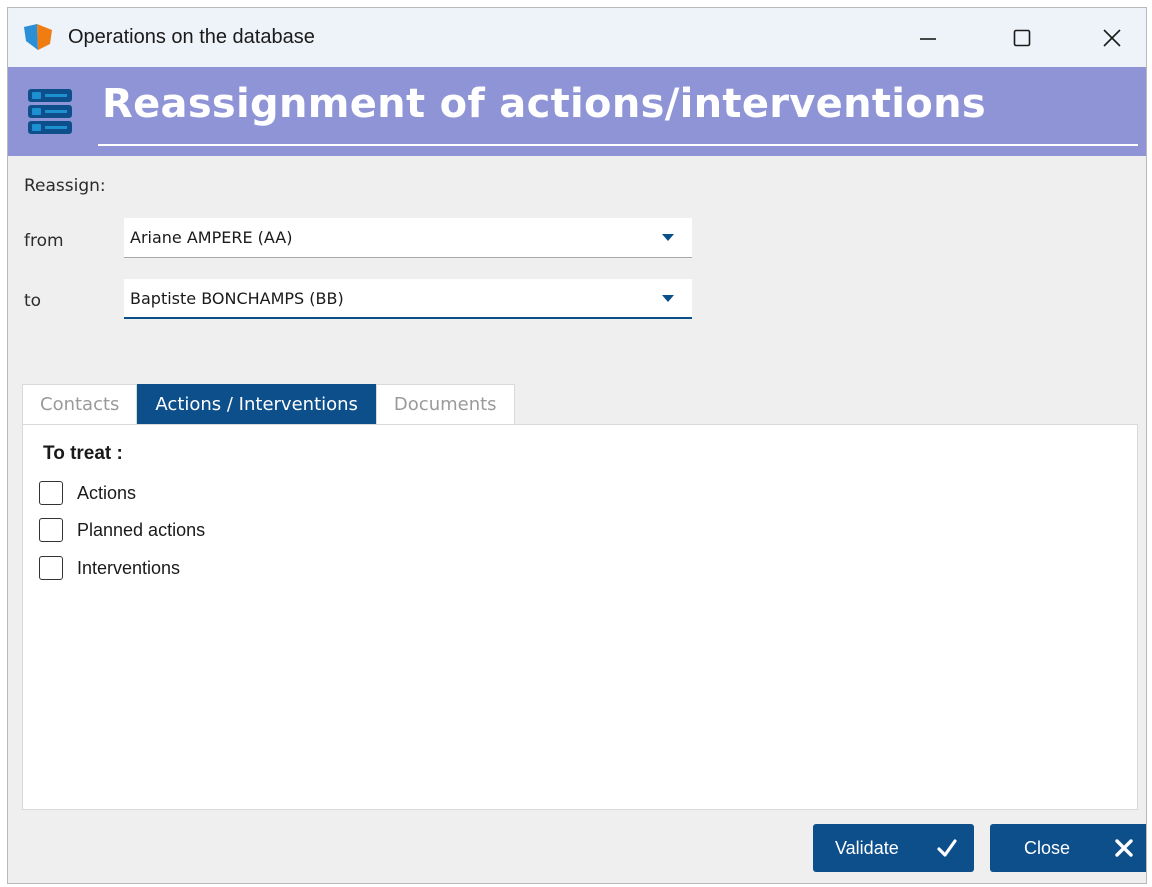 This screenshot has height=887, width=1152. I want to click on window-title: Operations on the database, so click(191, 37).